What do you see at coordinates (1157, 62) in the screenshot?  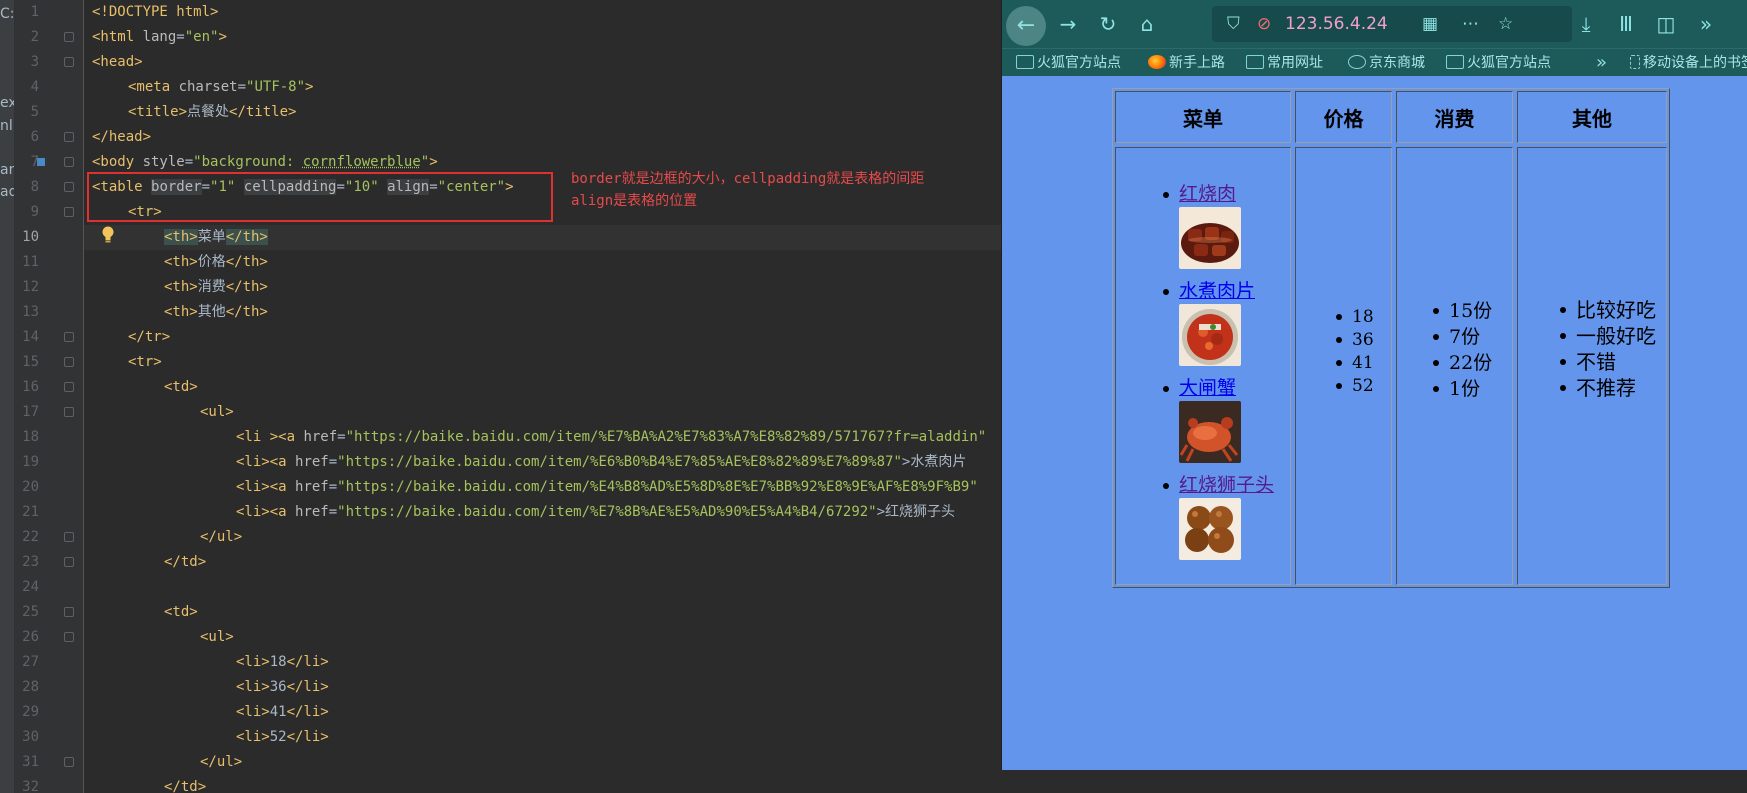 I see `firefox-icon` at bounding box center [1157, 62].